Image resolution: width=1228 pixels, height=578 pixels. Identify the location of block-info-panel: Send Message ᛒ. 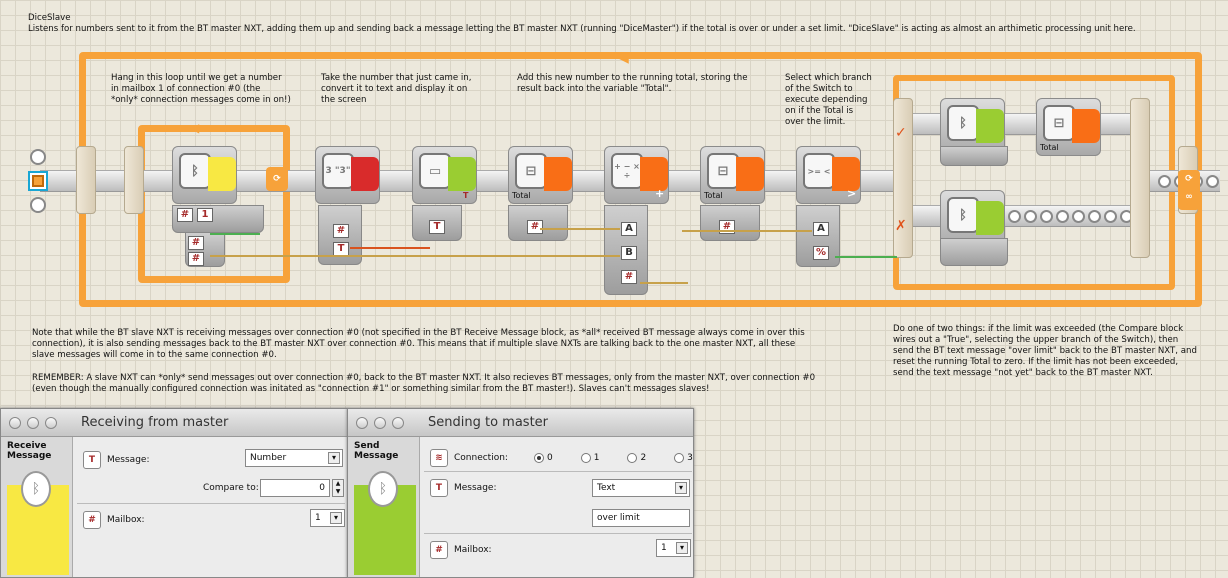
(384, 507).